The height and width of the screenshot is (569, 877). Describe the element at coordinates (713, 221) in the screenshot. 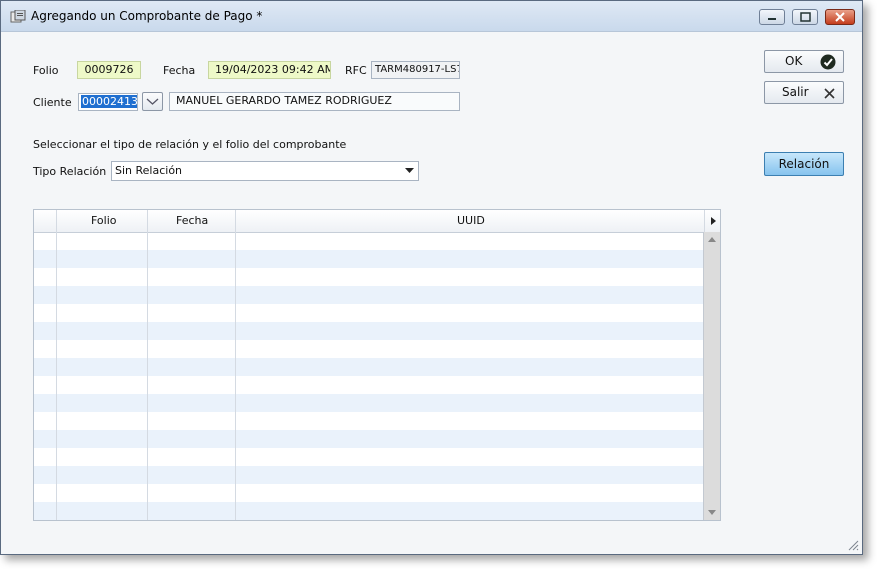

I see `scroll-right-icon` at that location.